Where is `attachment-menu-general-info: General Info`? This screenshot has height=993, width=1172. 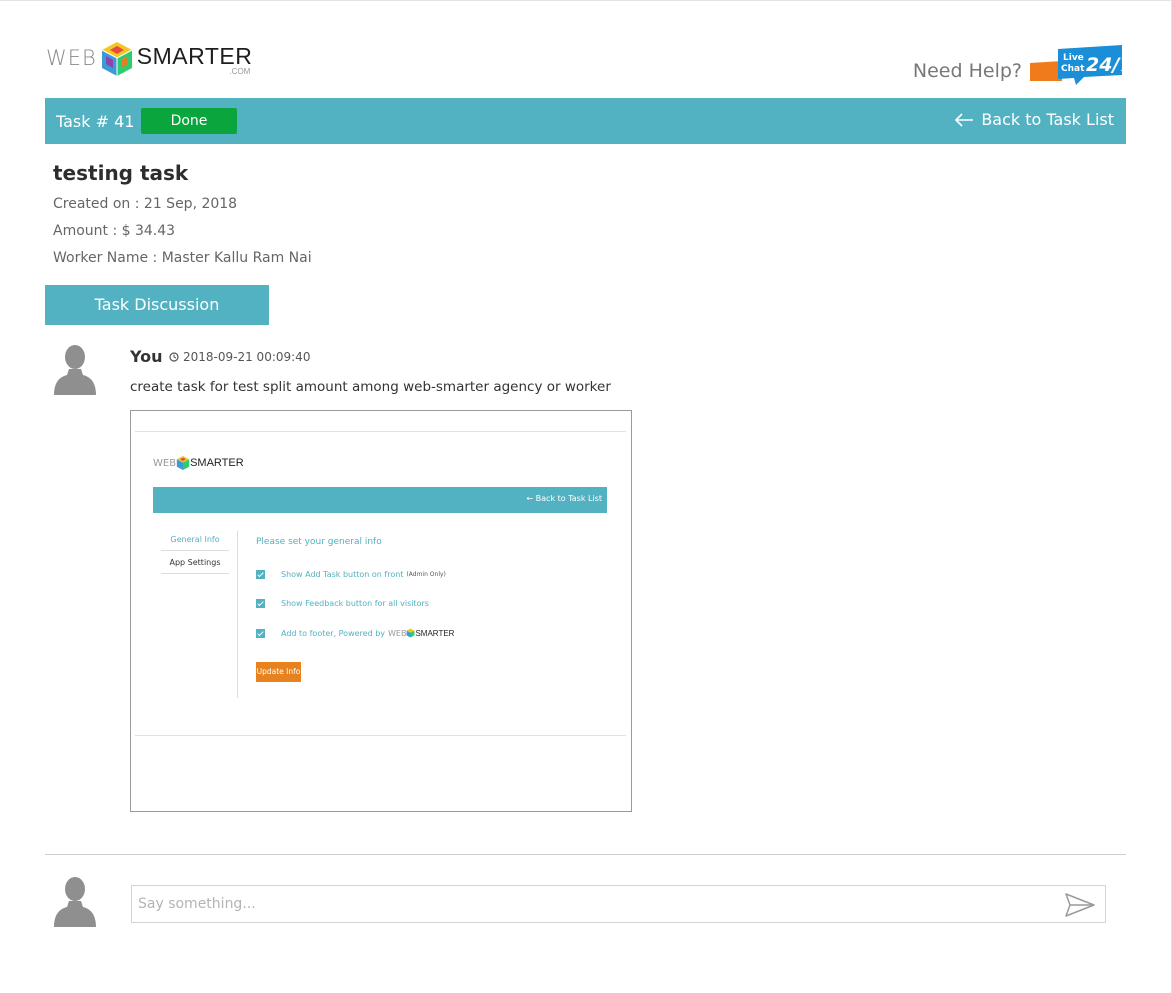 attachment-menu-general-info: General Info is located at coordinates (195, 539).